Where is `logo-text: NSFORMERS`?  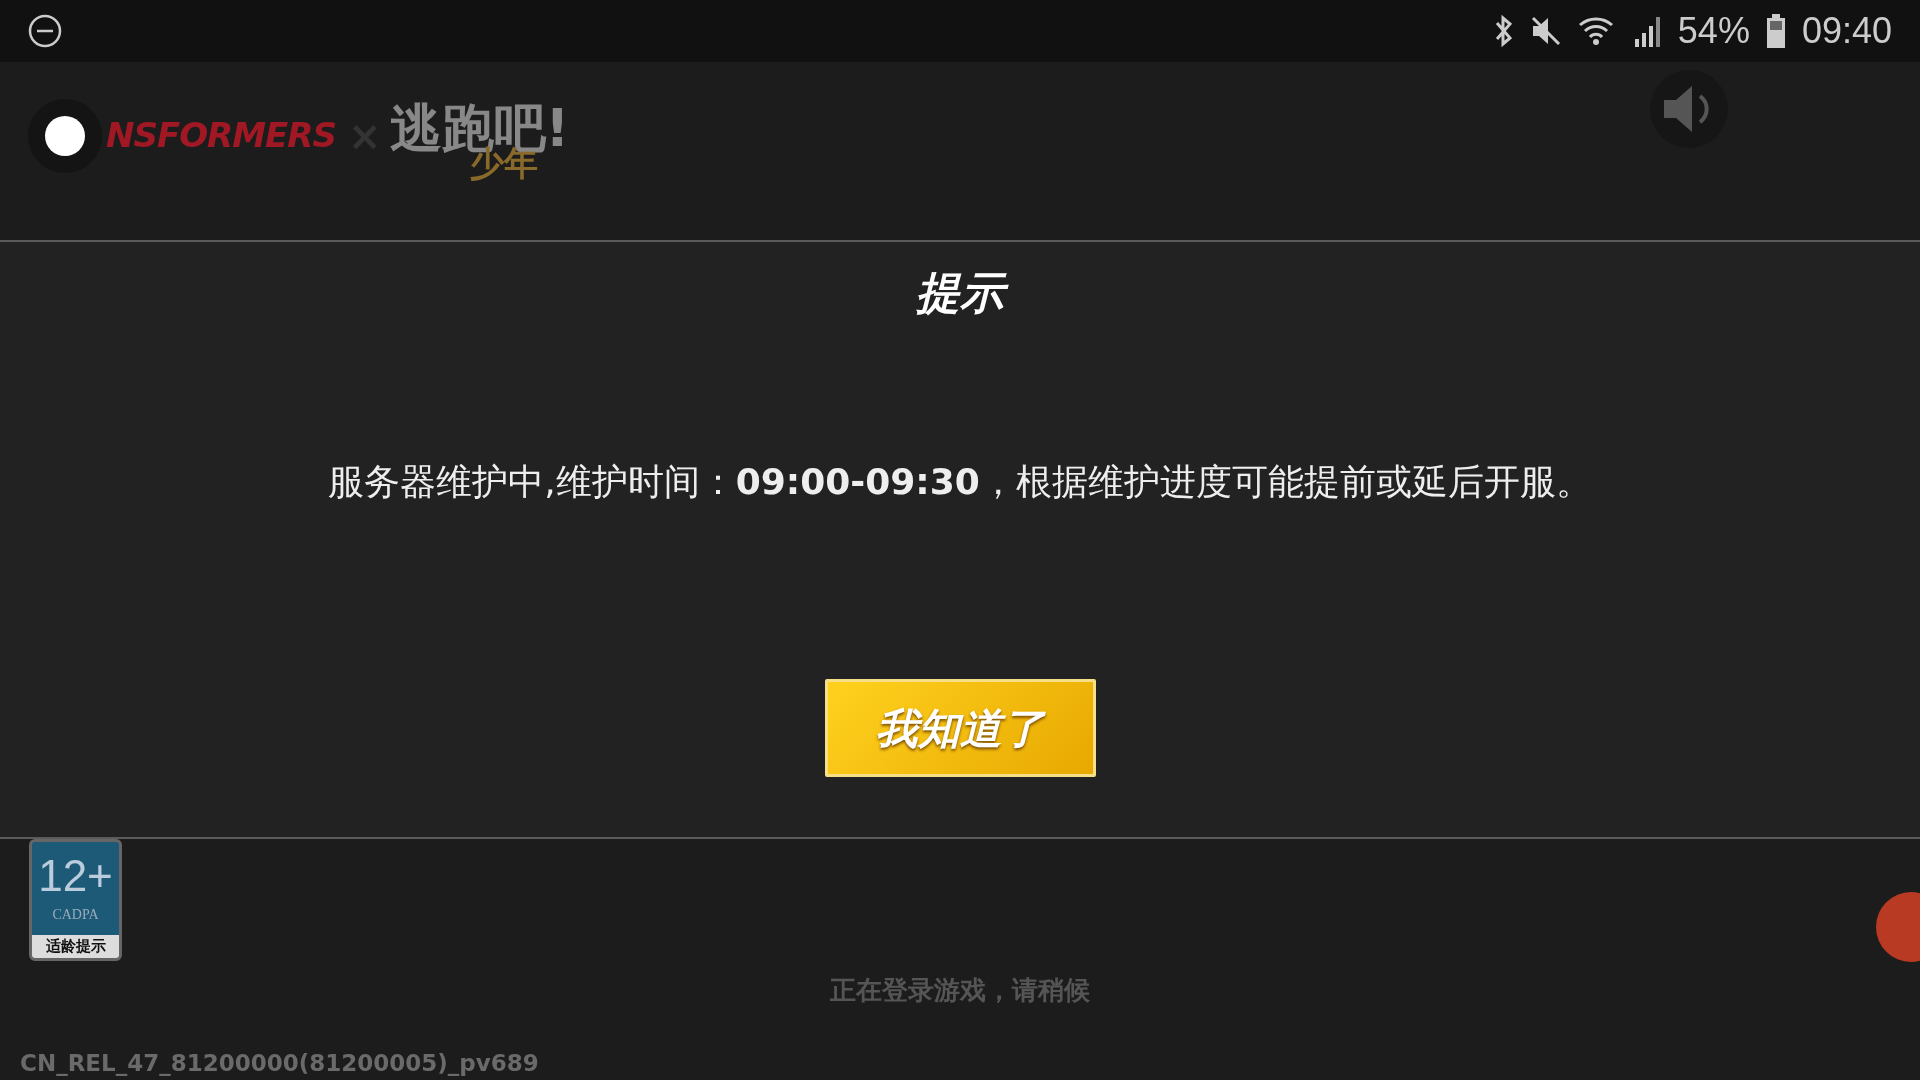 logo-text: NSFORMERS is located at coordinates (221, 136).